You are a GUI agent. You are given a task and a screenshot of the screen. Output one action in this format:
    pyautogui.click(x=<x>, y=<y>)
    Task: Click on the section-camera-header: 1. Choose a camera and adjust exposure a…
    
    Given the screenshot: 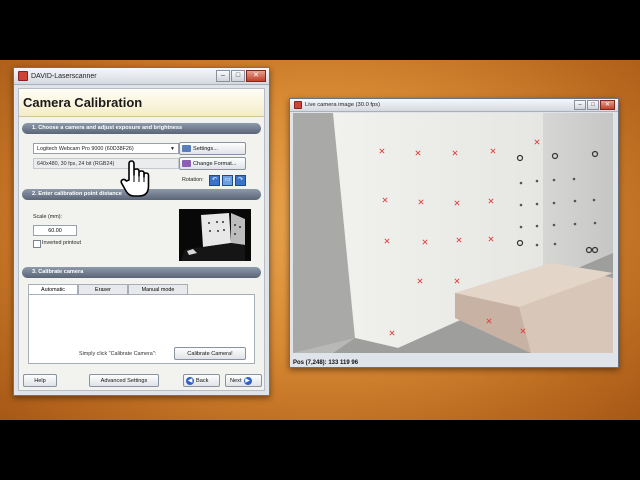 What is the action you would take?
    pyautogui.click(x=141, y=128)
    